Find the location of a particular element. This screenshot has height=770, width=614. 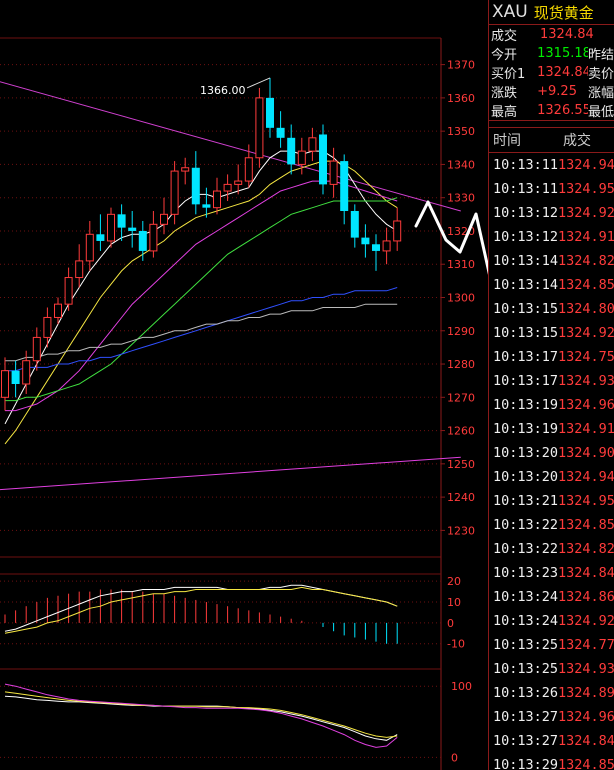

y-tick-label: 1230 is located at coordinates (461, 530).